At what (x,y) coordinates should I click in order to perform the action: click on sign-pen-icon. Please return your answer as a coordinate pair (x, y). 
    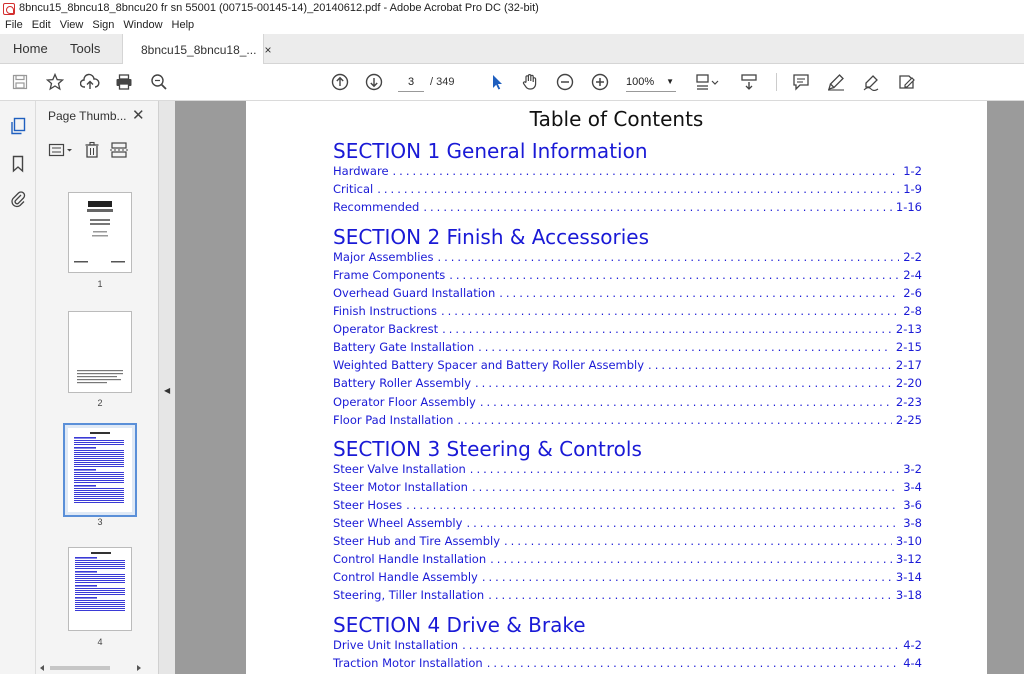
    Looking at the image, I should click on (871, 82).